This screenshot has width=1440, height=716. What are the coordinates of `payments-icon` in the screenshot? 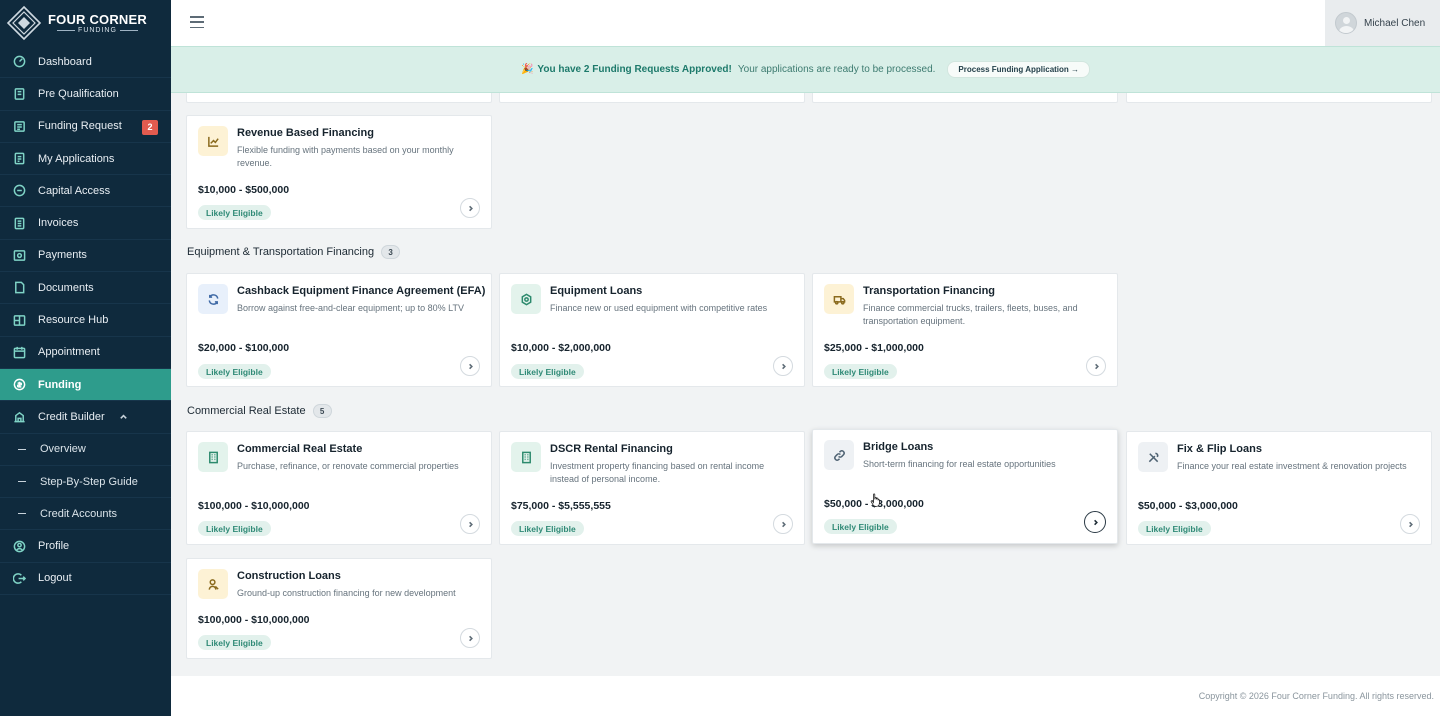 It's located at (19, 255).